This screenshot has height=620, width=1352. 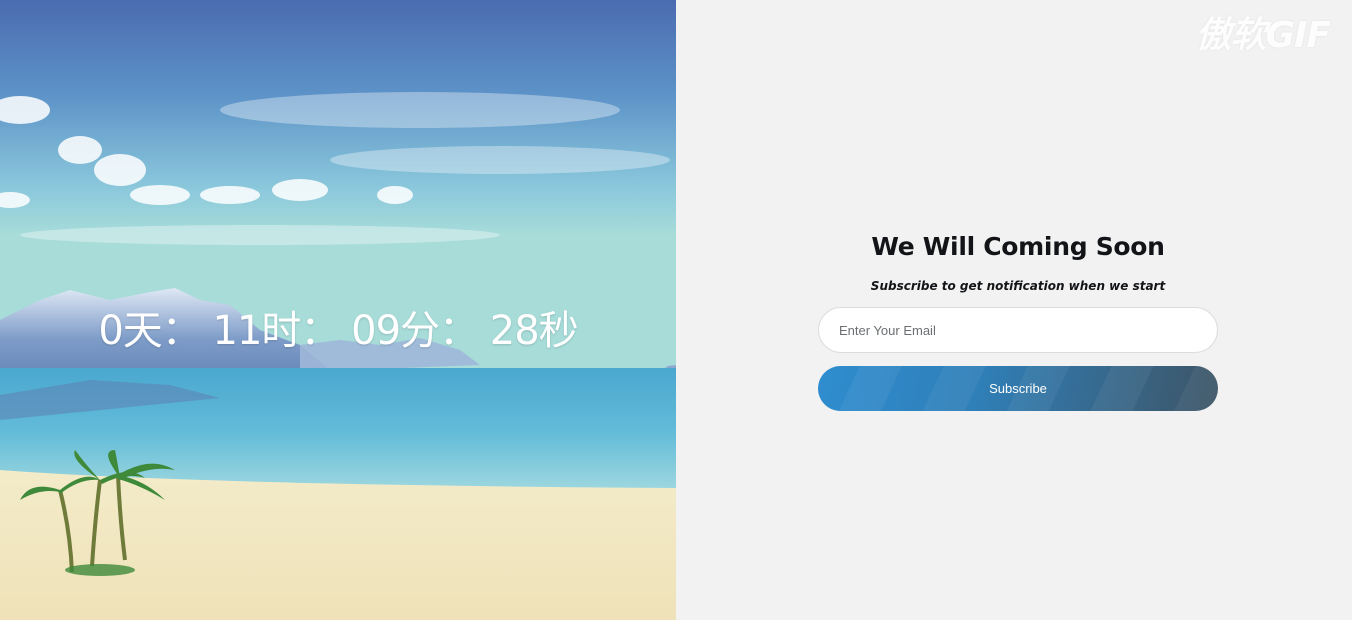 I want to click on watermark-logo: 傲软GIF, so click(x=1263, y=35).